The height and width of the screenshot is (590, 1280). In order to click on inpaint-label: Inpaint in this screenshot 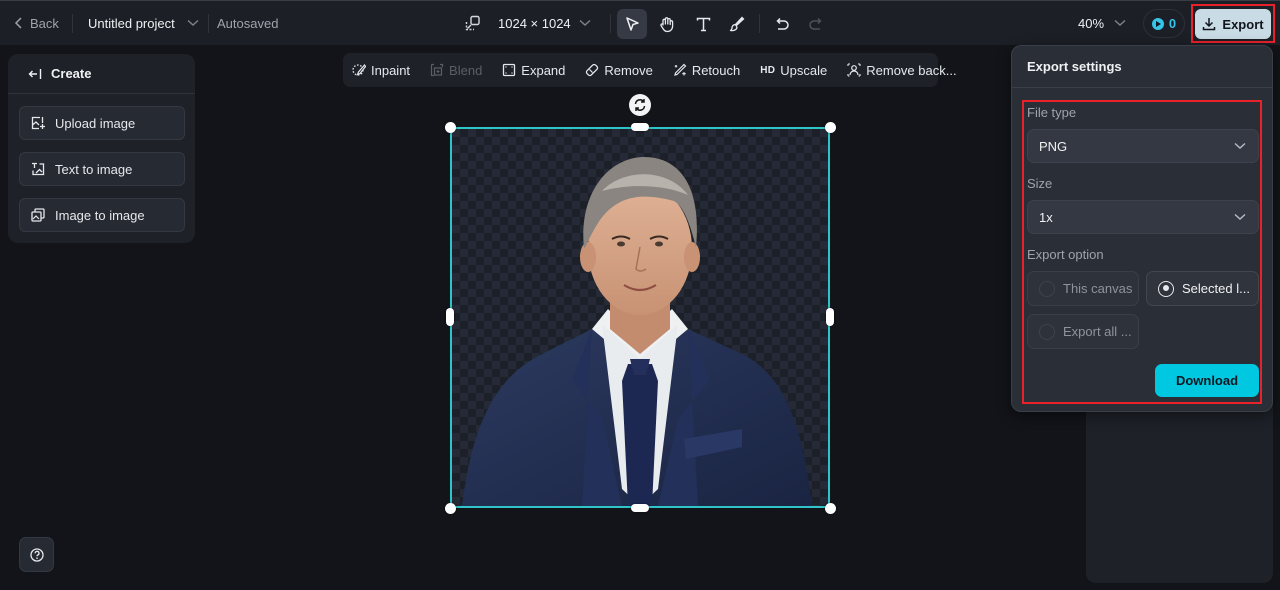, I will do `click(391, 70)`.